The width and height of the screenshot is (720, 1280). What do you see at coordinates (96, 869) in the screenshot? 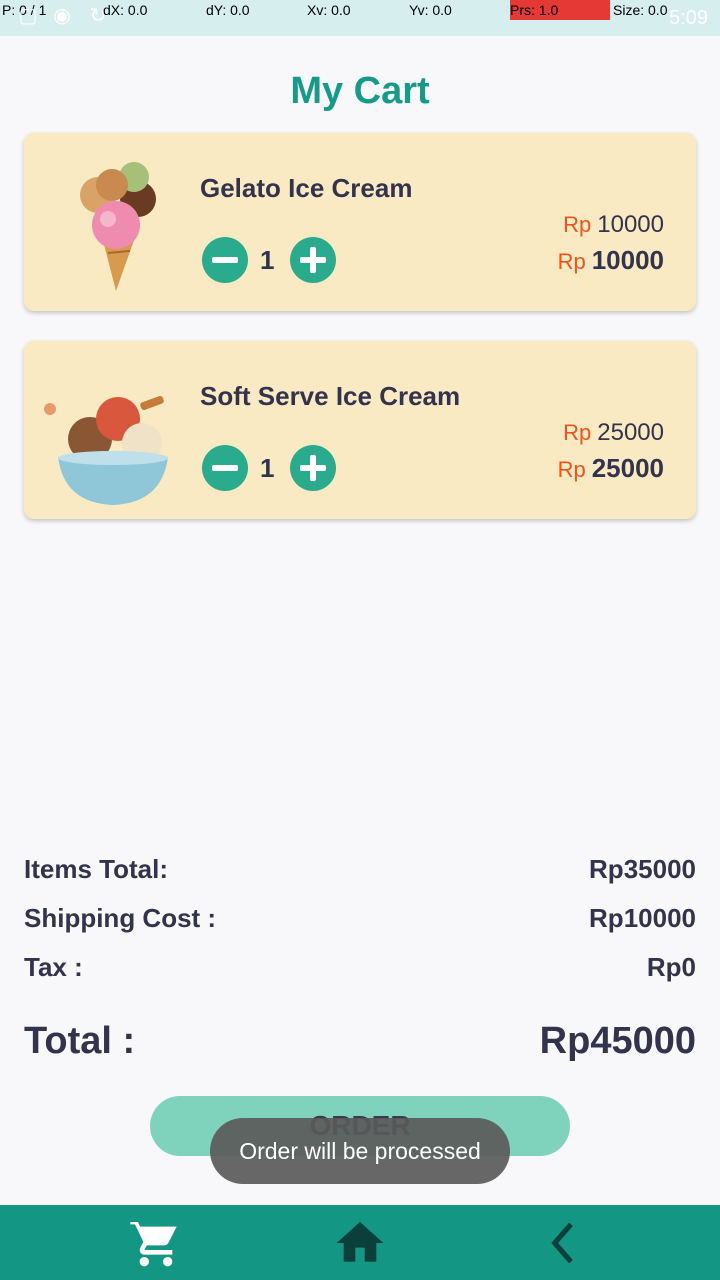
I see `items-total-label: Items Total:` at bounding box center [96, 869].